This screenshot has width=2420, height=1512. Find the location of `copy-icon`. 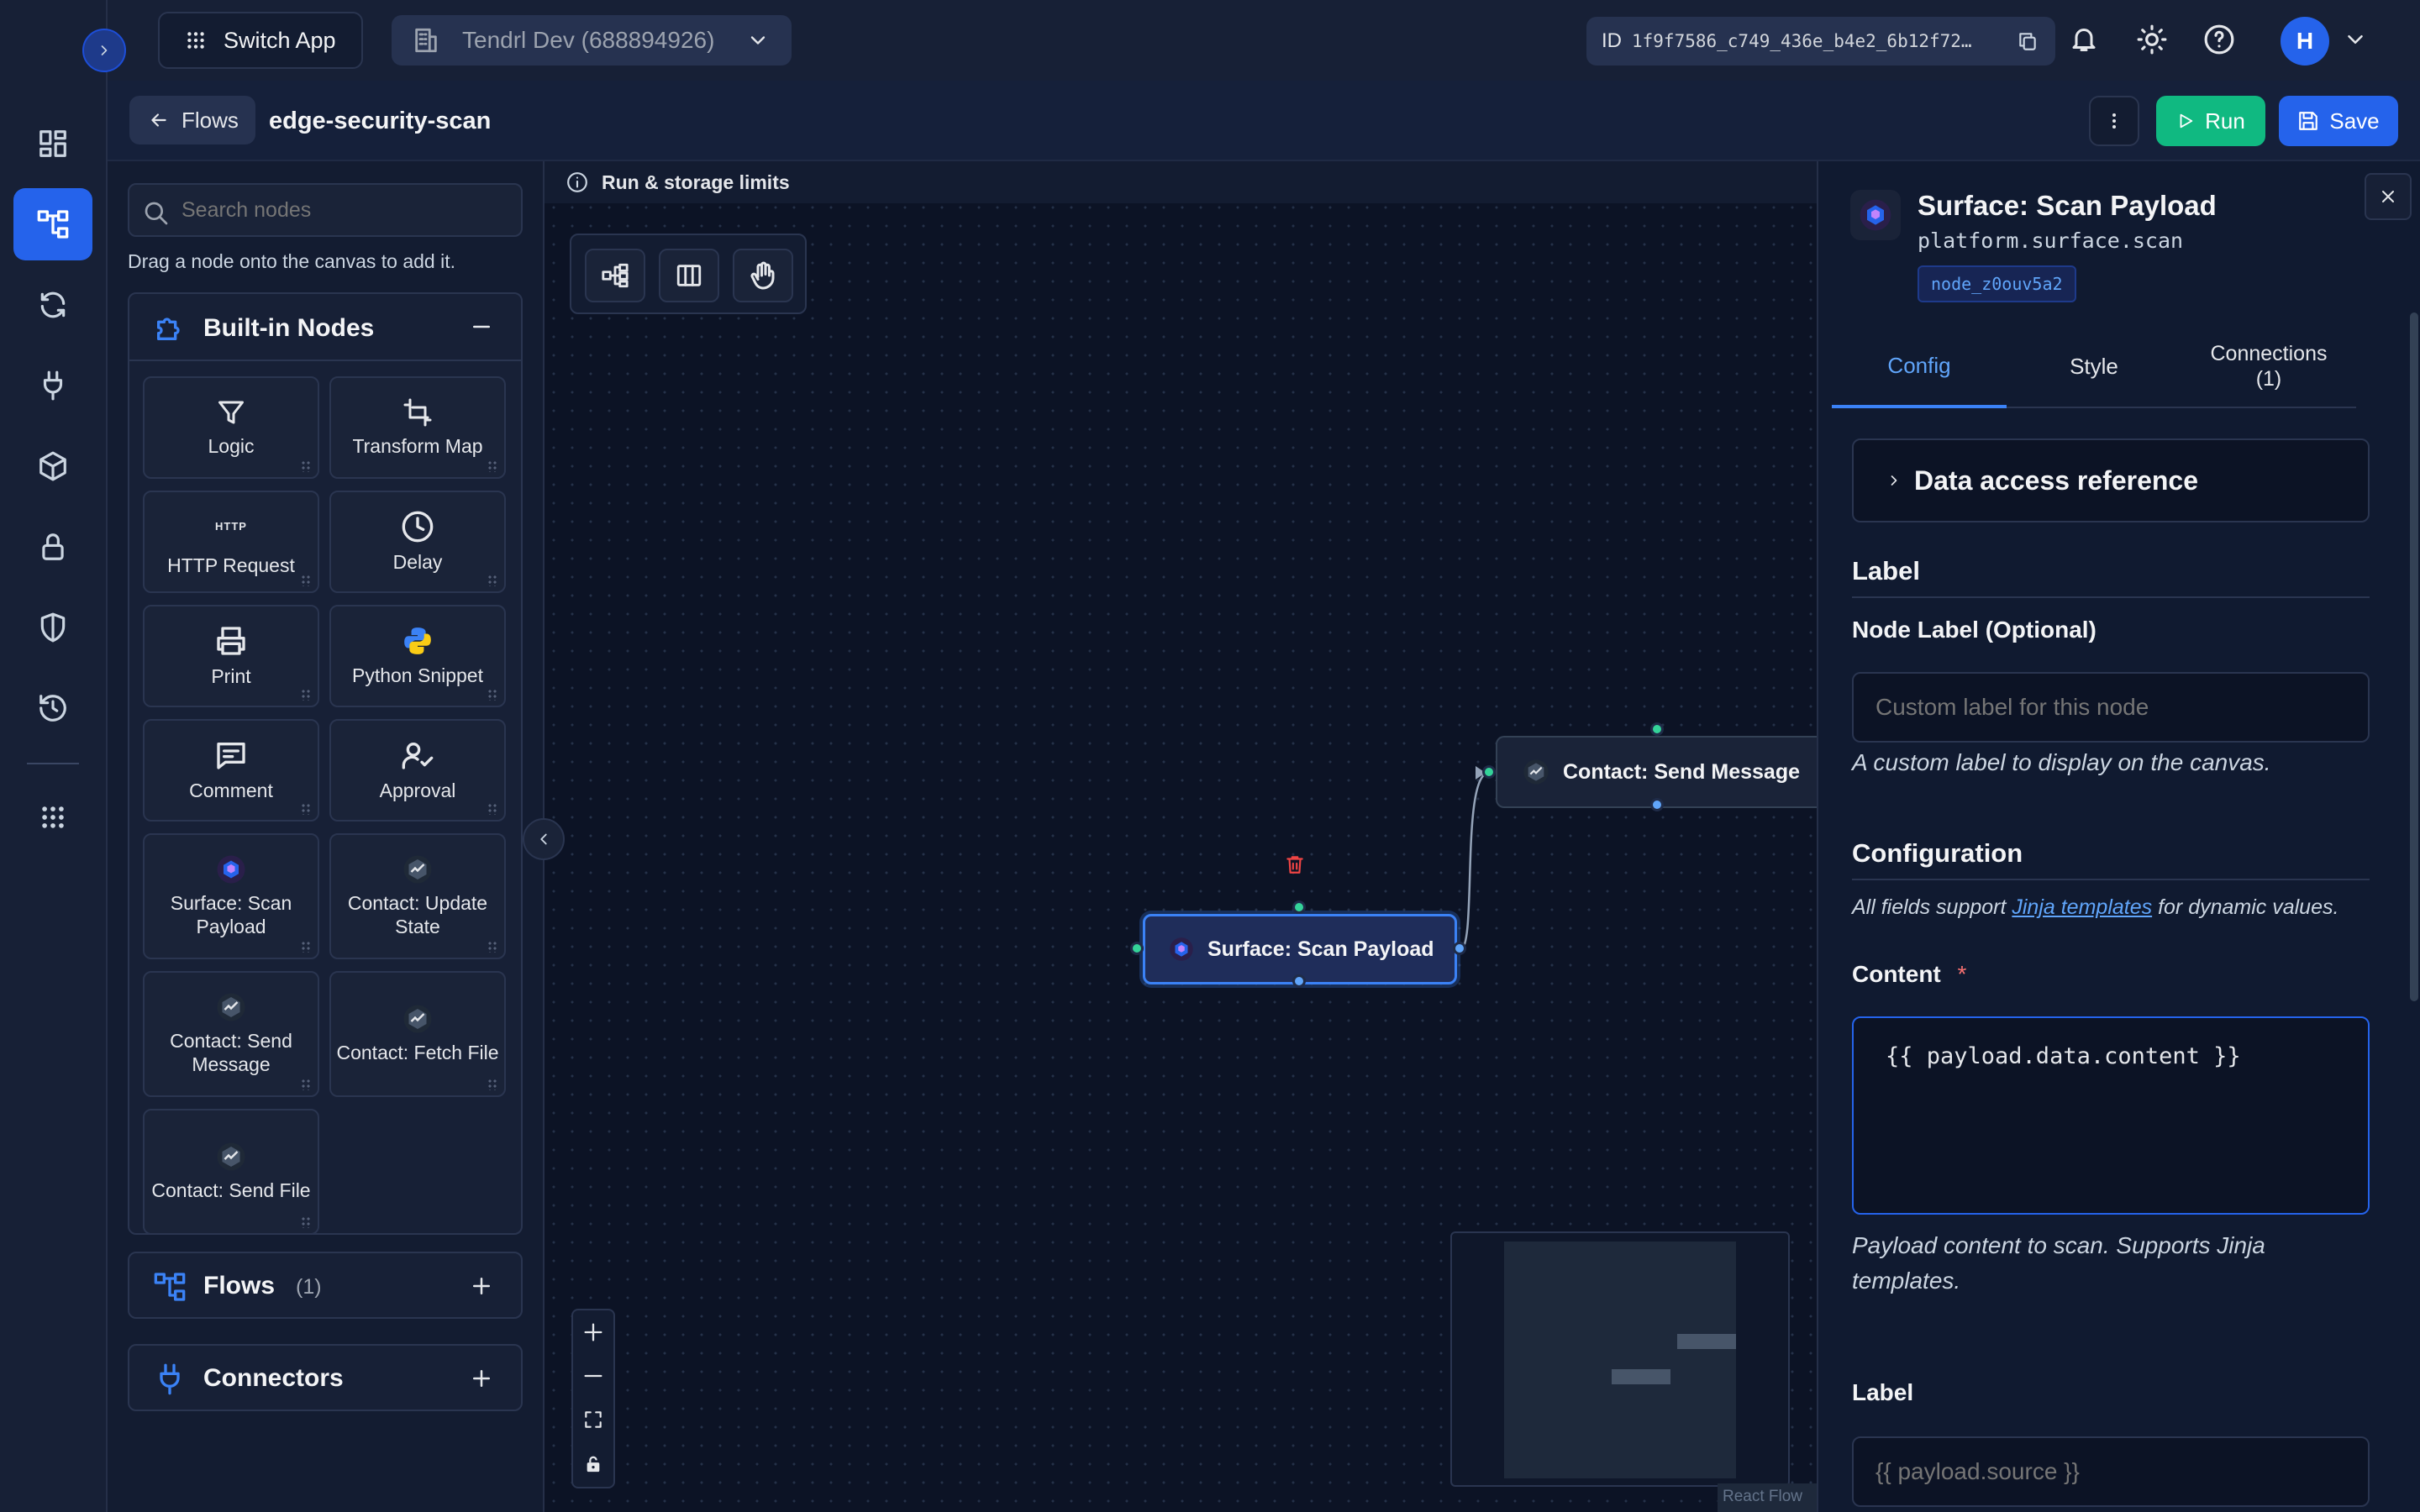

copy-icon is located at coordinates (2028, 41).